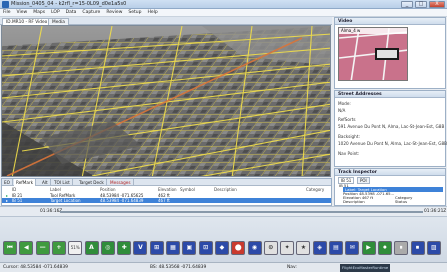 This screenshot has height=272, width=447. I want to click on pause-button: ⏸, so click(401, 248).